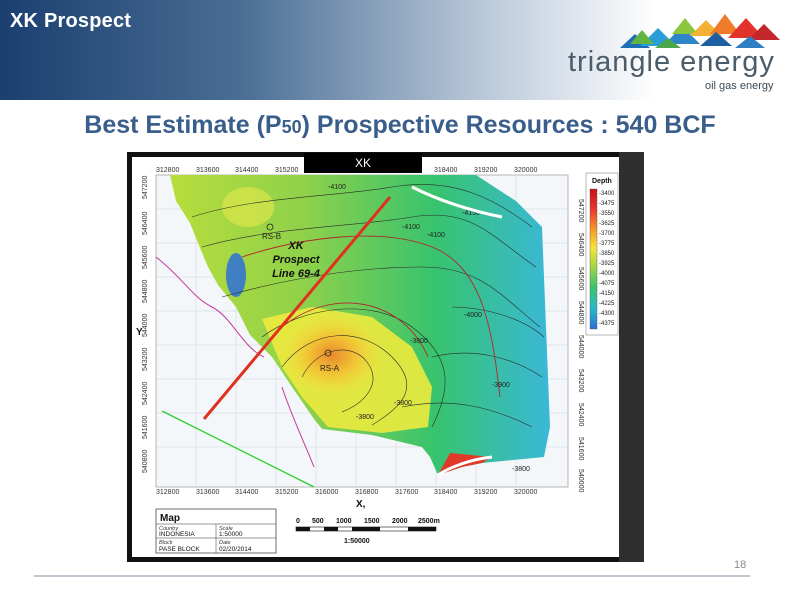  Describe the element at coordinates (145, 393) in the screenshot. I see `y-tick-left-6: 542400` at that location.